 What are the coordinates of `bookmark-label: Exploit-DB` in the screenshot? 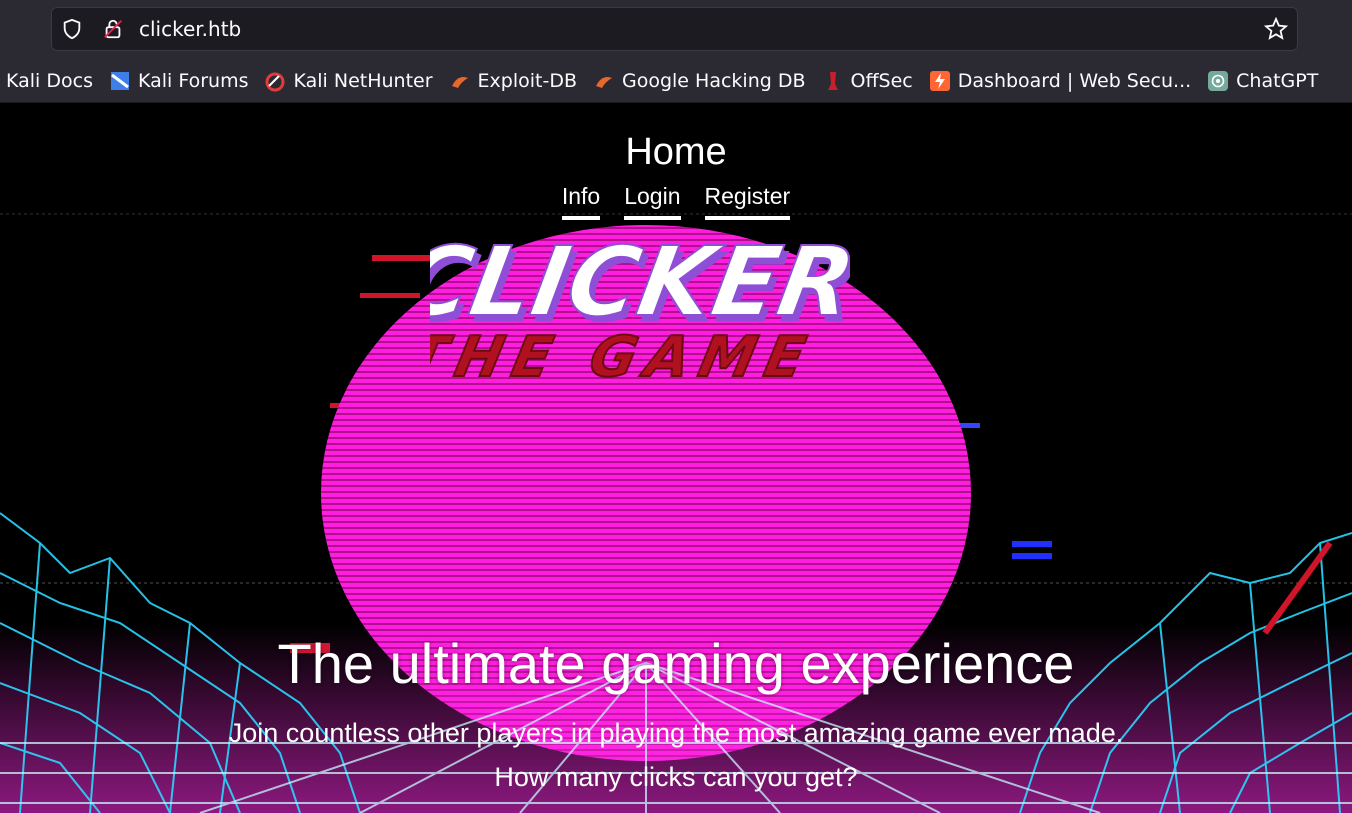 It's located at (527, 81).